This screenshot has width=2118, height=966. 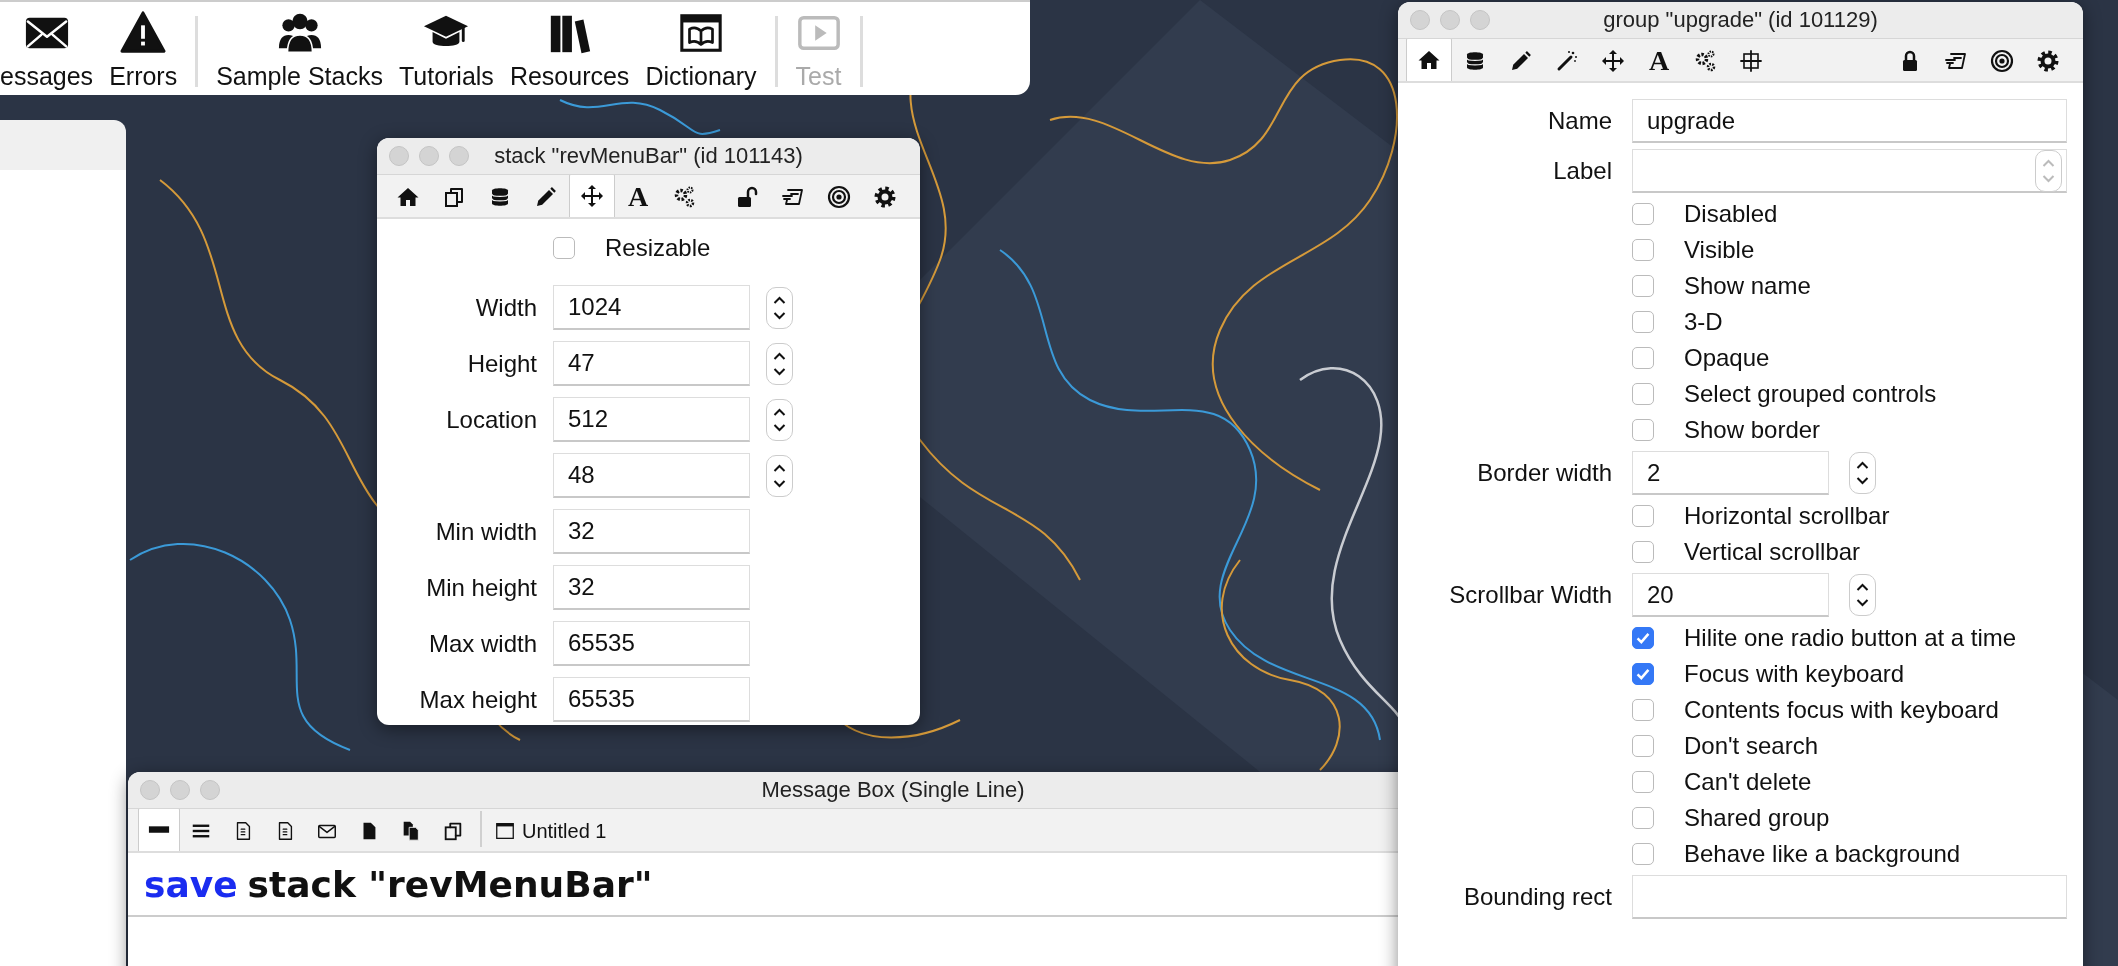 What do you see at coordinates (893, 790) in the screenshot?
I see `window-title: Message Box (Single Line)` at bounding box center [893, 790].